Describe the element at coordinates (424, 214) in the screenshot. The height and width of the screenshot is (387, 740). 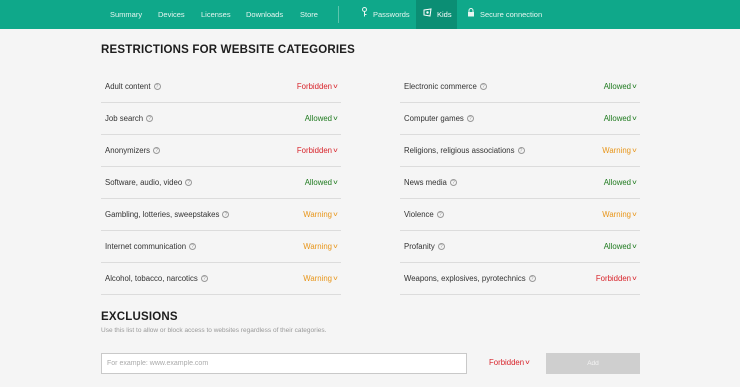
I see `category-label: Violence?` at that location.